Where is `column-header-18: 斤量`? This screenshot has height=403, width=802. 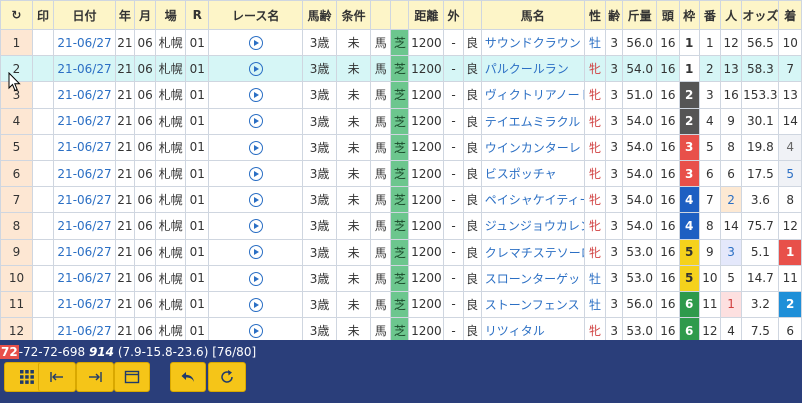
column-header-18: 斤量 is located at coordinates (640, 15).